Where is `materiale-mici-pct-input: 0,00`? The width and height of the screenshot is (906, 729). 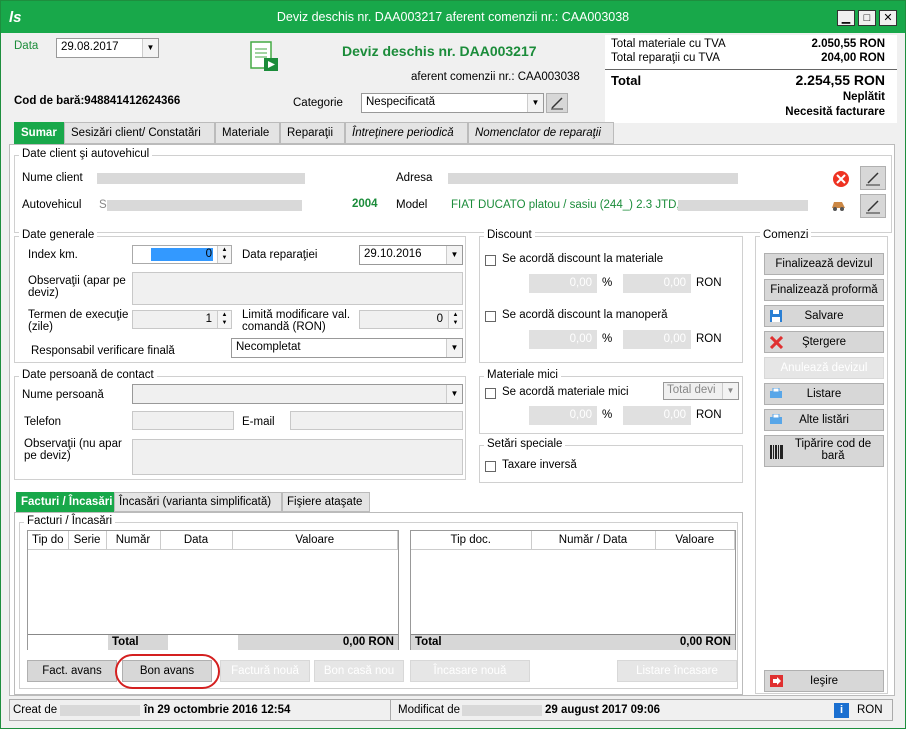
materiale-mici-pct-input: 0,00 is located at coordinates (563, 415).